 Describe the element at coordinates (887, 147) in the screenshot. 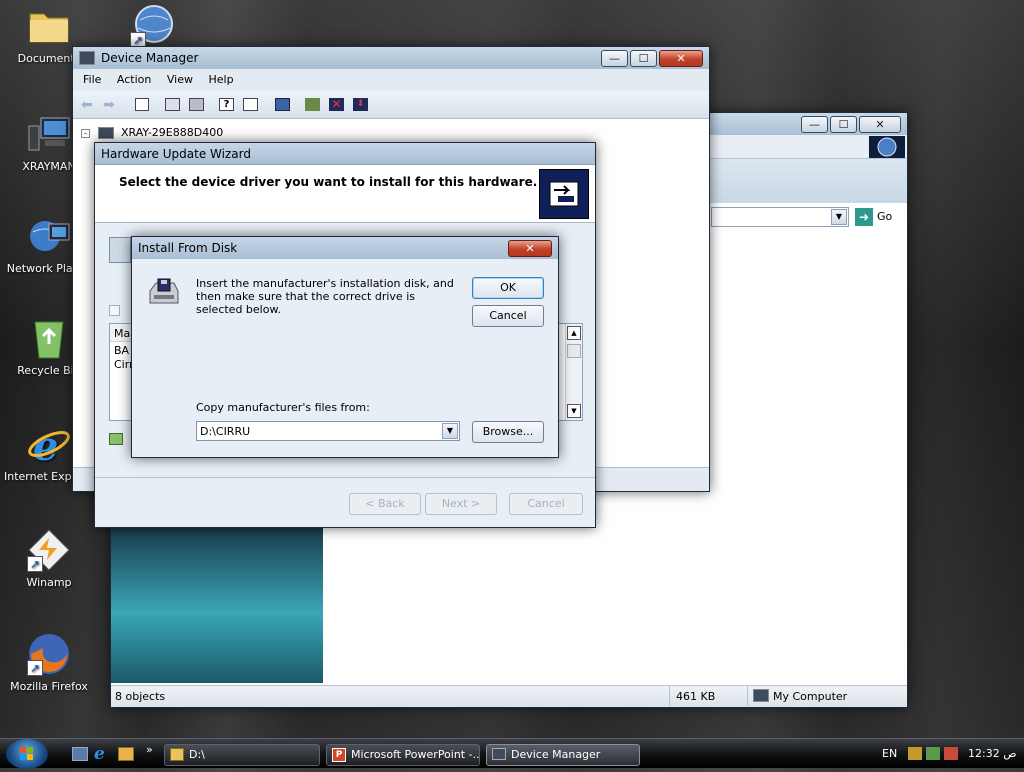

I see `windows-logo-icon` at that location.